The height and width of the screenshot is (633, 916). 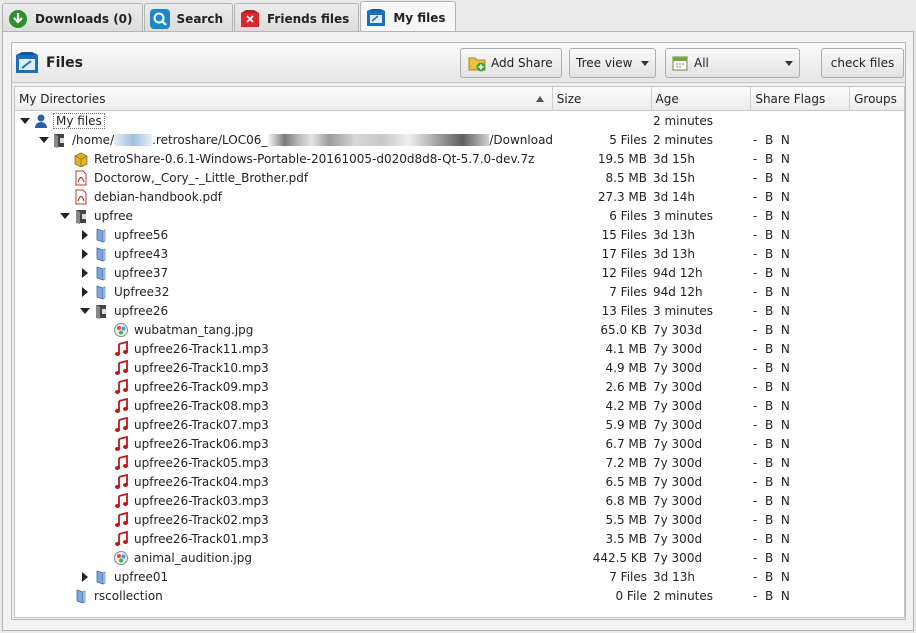 What do you see at coordinates (459, 576) in the screenshot?
I see `table-row: upfree01 7 Files 3d 13h - B N` at bounding box center [459, 576].